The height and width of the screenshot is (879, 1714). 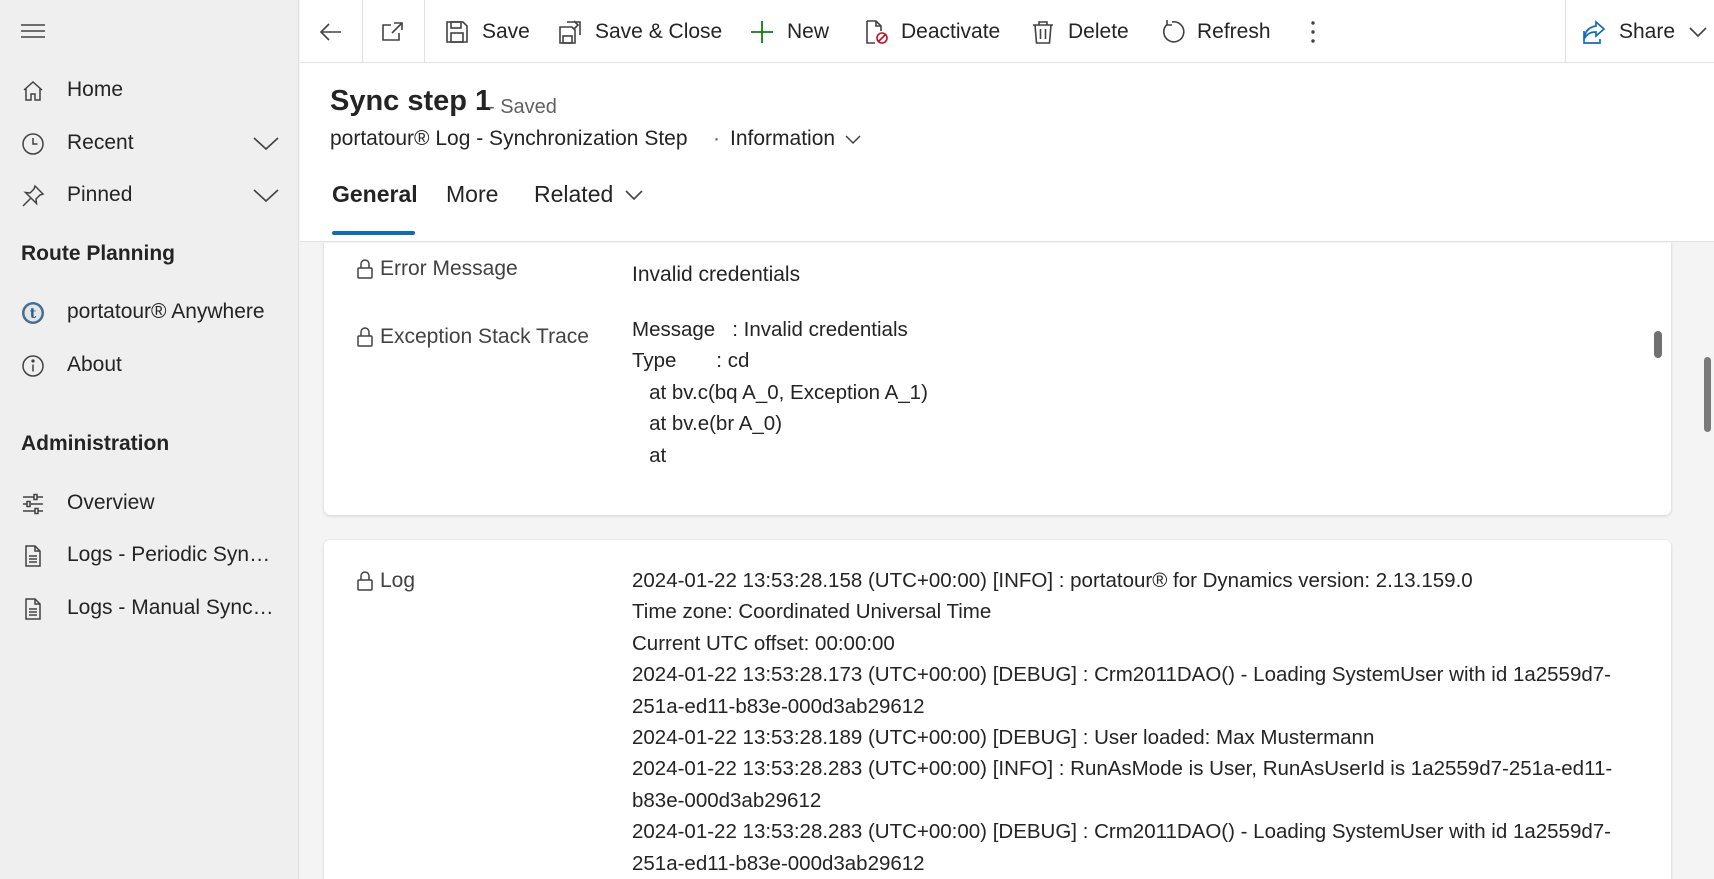 I want to click on new-button: New, so click(x=789, y=31).